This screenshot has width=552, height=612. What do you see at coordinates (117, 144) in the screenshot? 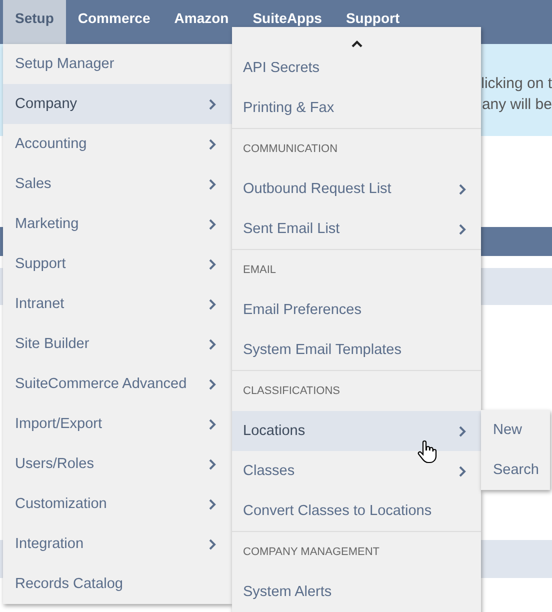
I see `menu-item: Accounting` at bounding box center [117, 144].